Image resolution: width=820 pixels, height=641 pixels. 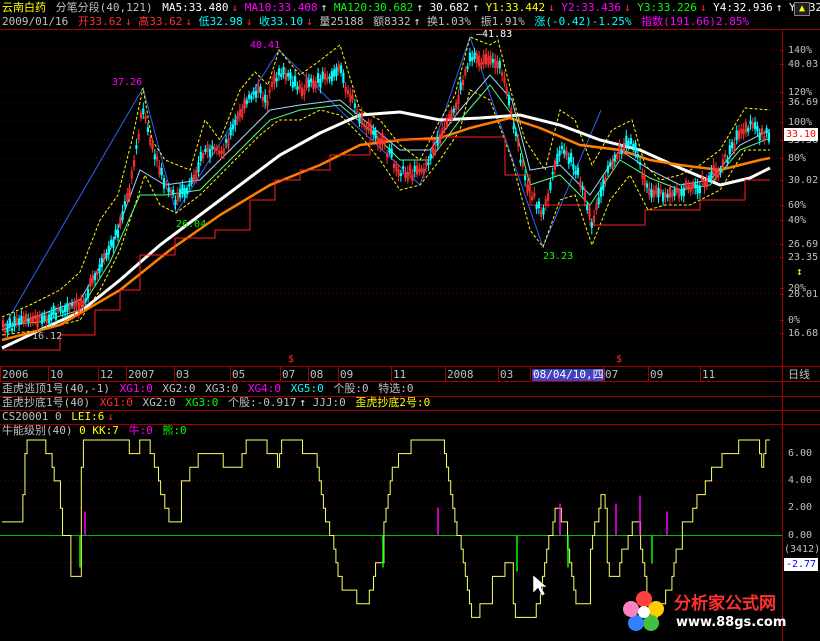 I want to click on x-axis-label: 2007, so click(x=141, y=374).